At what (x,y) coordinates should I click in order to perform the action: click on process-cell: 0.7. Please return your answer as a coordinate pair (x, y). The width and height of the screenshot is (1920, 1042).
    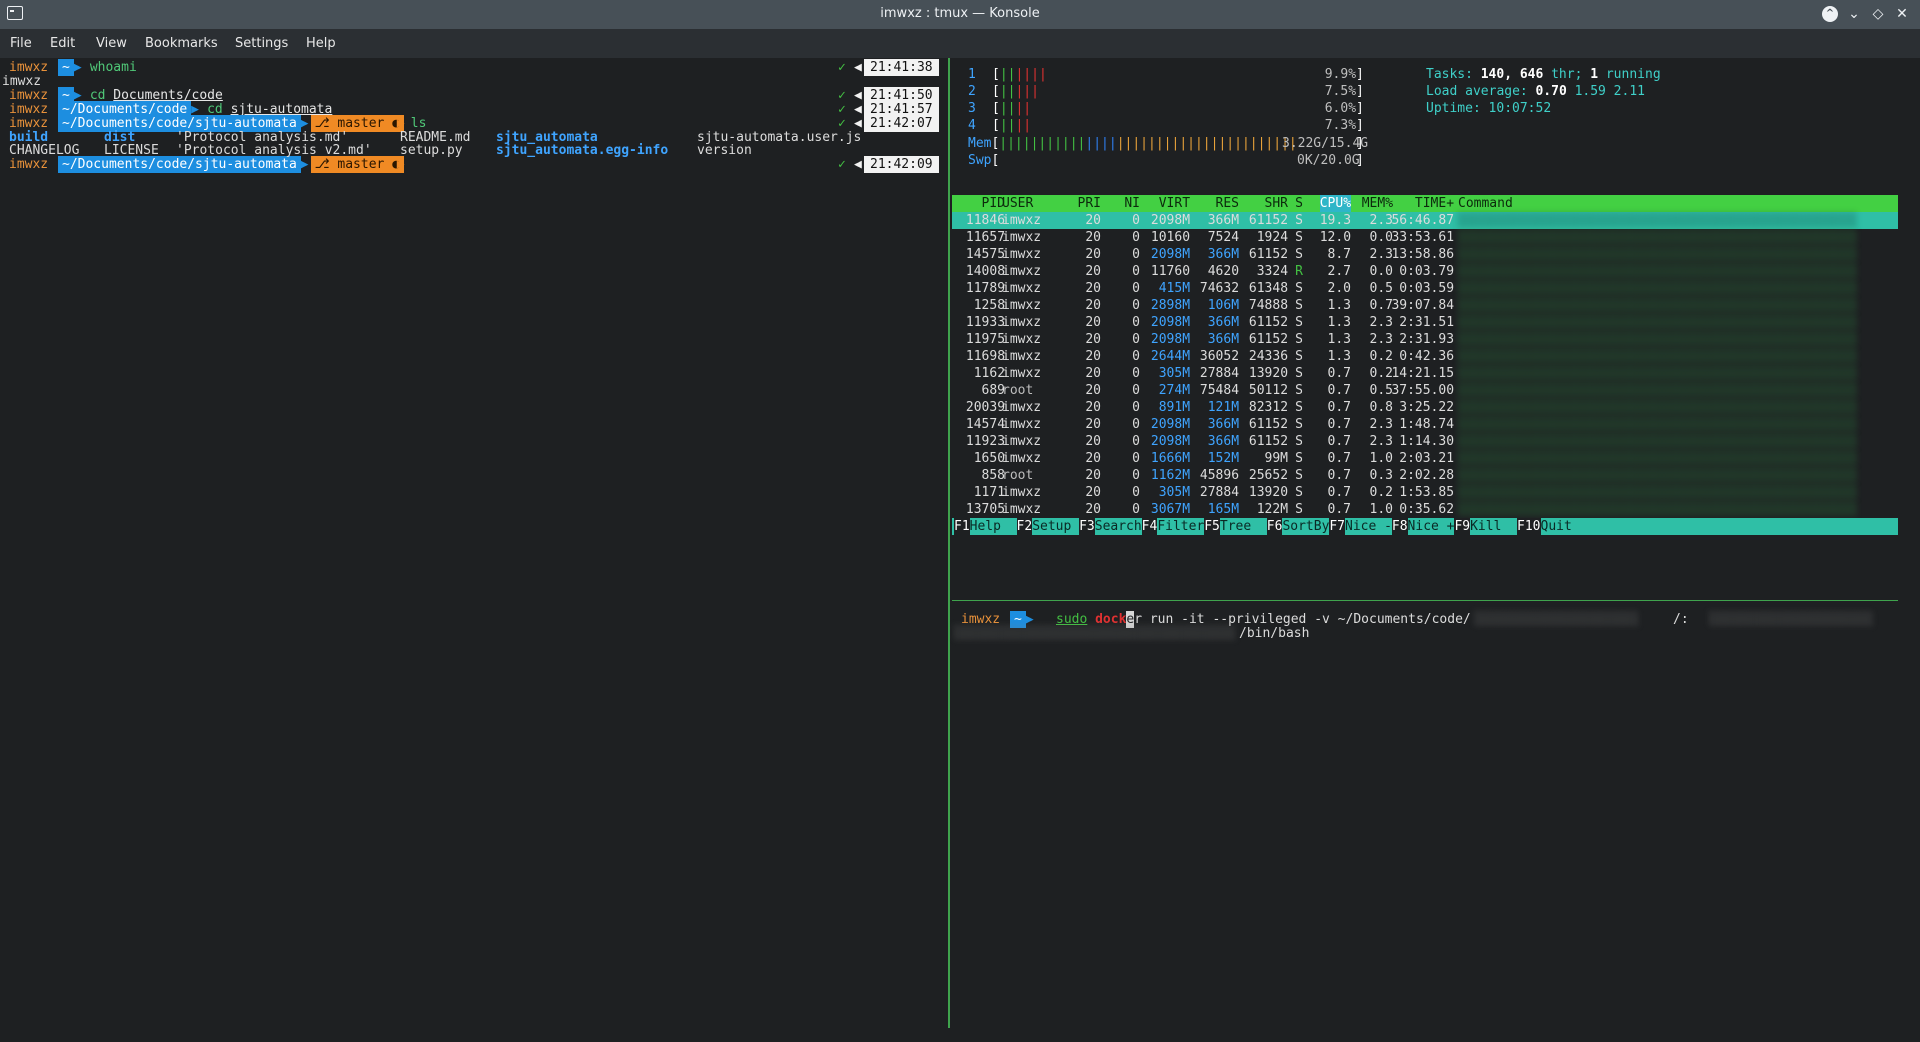
    Looking at the image, I should click on (1339, 492).